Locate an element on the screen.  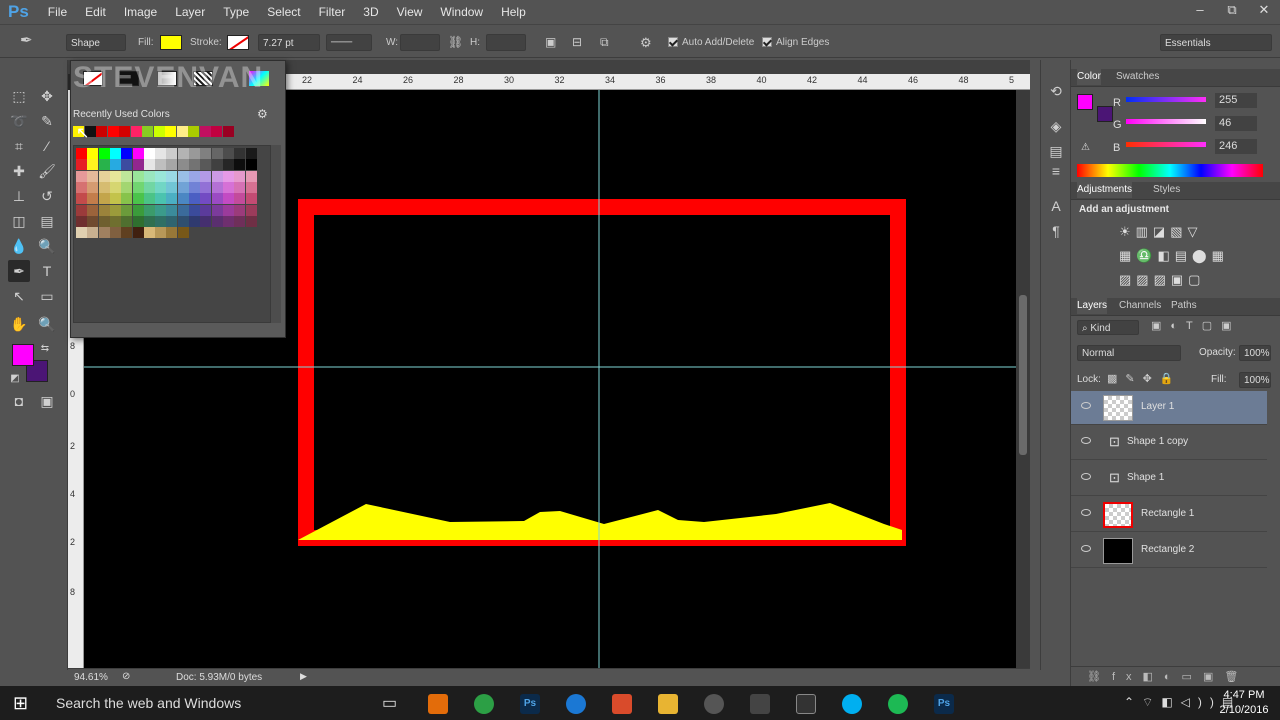
r-value: 255 is located at coordinates (1236, 100).